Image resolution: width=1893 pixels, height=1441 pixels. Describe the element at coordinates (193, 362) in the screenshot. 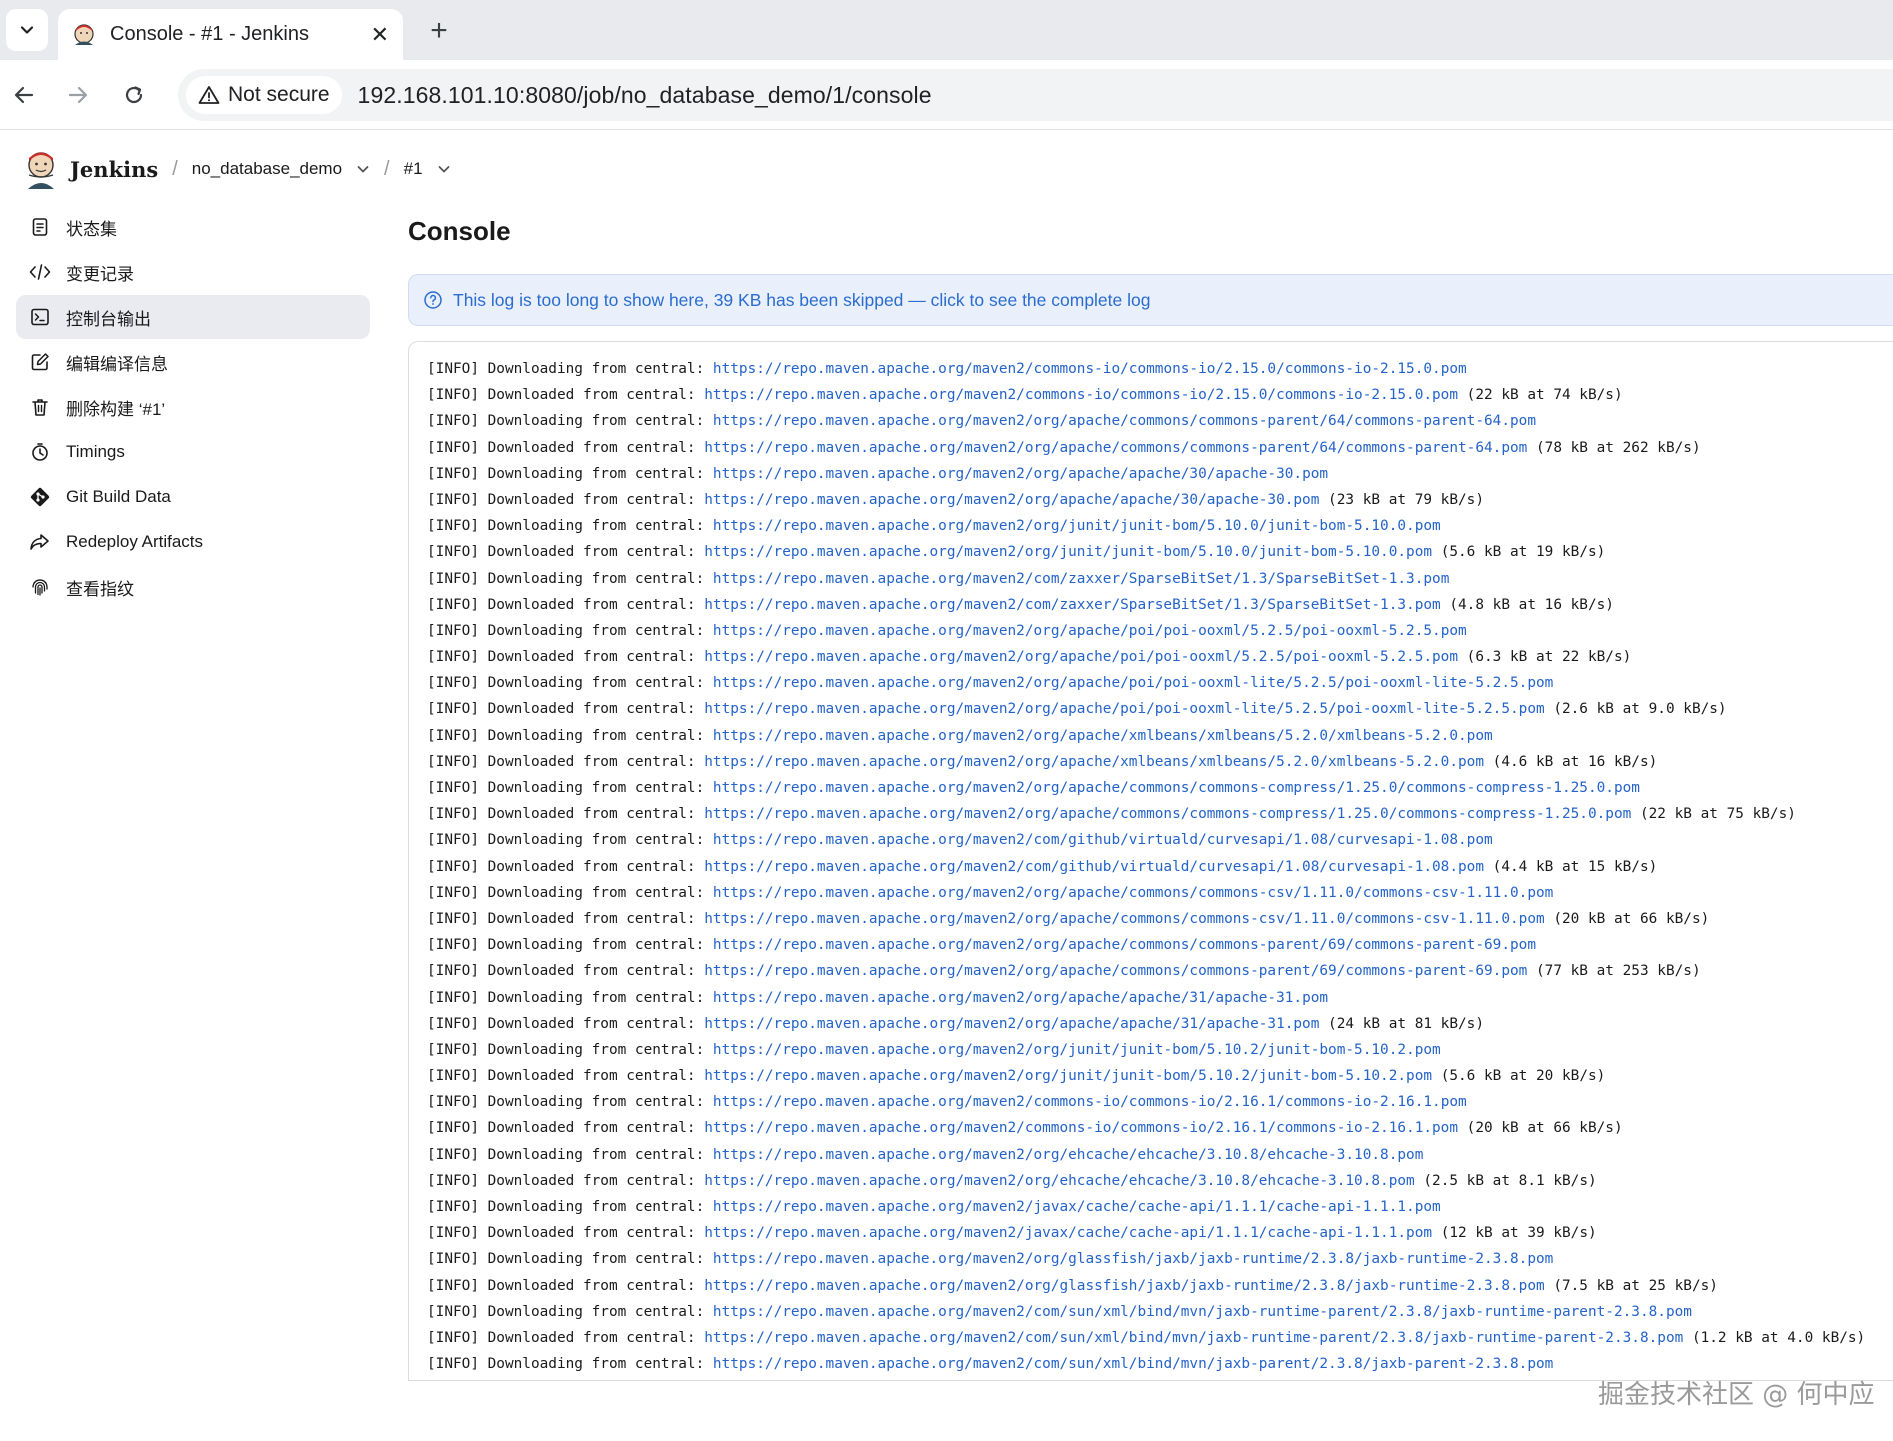

I see `sidebar-item-edit-build-info: 编辑编译信息` at that location.